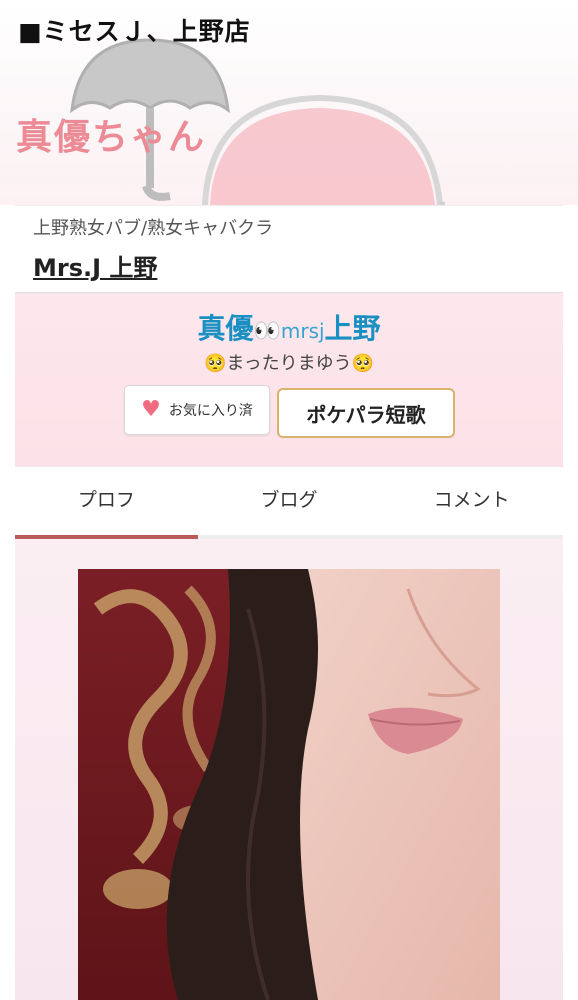 The height and width of the screenshot is (1000, 578). I want to click on profile-tabs: プロフ ブログ コメント, so click(289, 503).